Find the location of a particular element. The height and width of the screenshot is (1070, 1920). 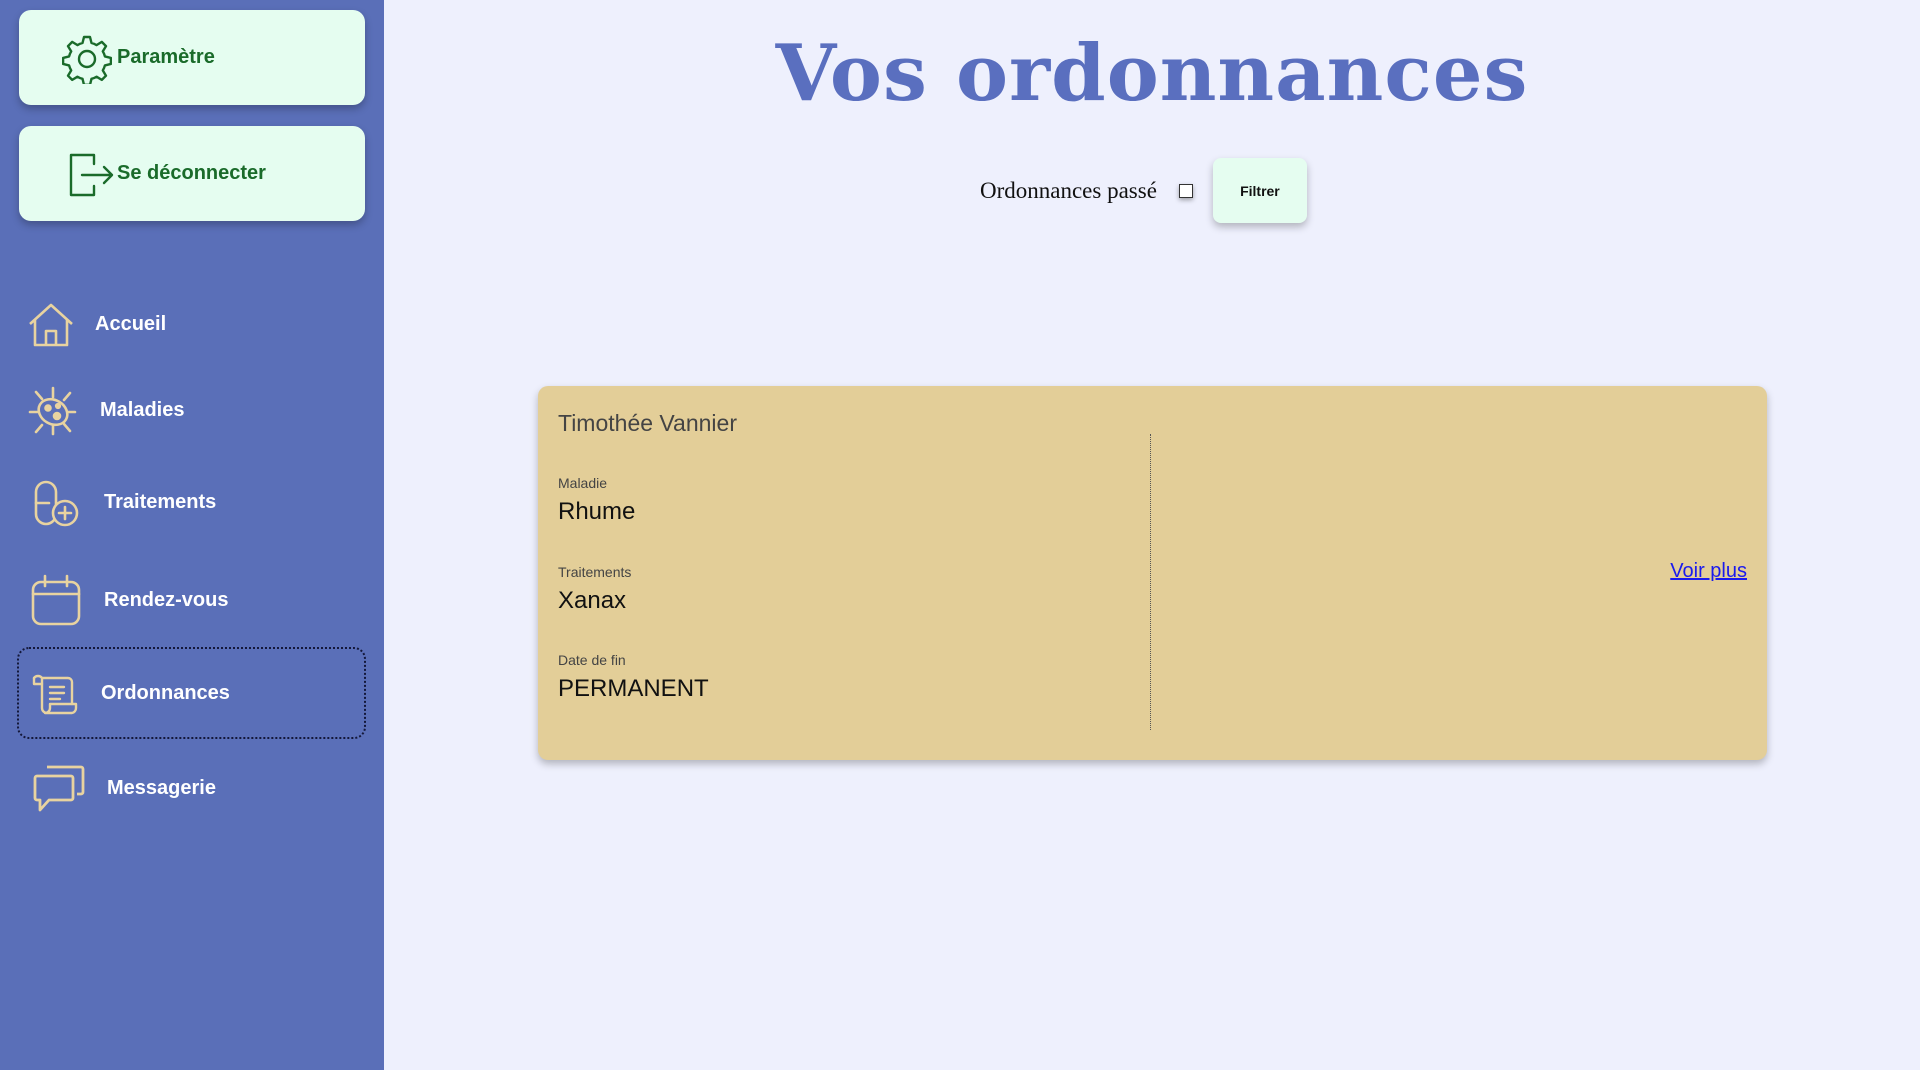

sidebar-item-accueil: Accueil is located at coordinates (191, 324).